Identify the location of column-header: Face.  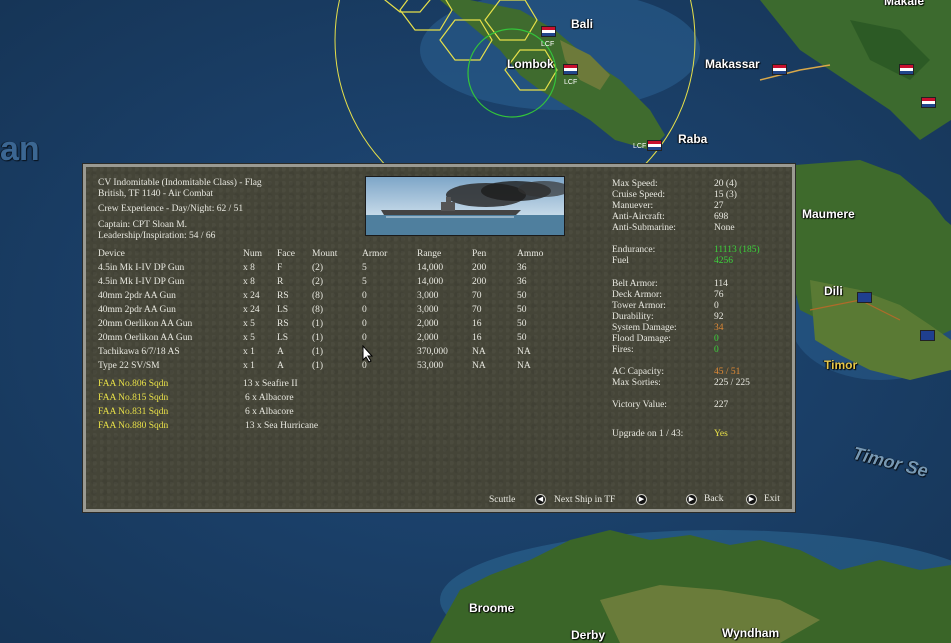
(286, 254).